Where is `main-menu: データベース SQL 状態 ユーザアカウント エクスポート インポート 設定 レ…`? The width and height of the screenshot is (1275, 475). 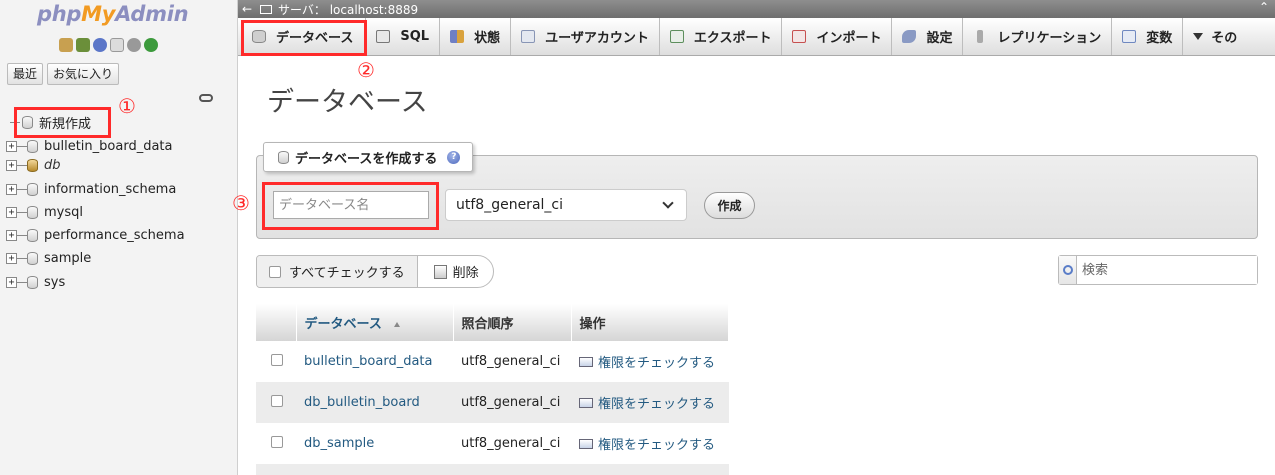 main-menu: データベース SQL 状態 ユーザアカウント エクスポート インポート 設定 レ… is located at coordinates (756, 37).